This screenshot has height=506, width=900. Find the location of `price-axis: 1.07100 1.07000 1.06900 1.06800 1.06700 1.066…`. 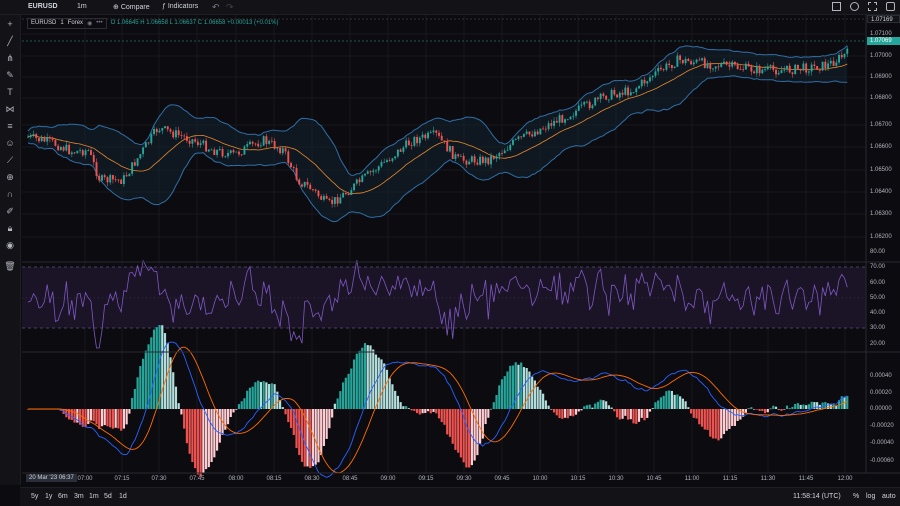

price-axis: 1.07100 1.07000 1.06900 1.06800 1.06700 1.066… is located at coordinates (883, 244).